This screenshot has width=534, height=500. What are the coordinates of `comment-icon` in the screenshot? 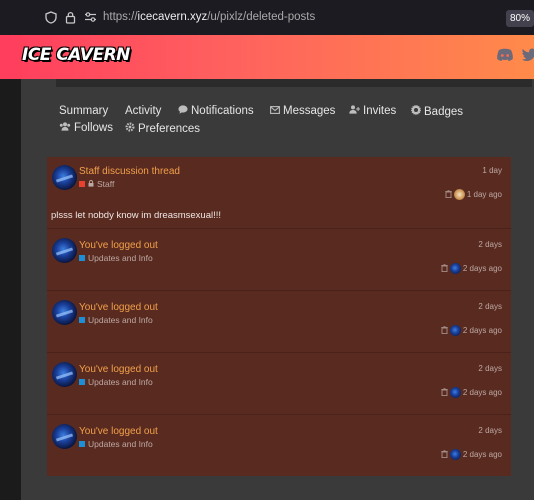 It's located at (183, 111).